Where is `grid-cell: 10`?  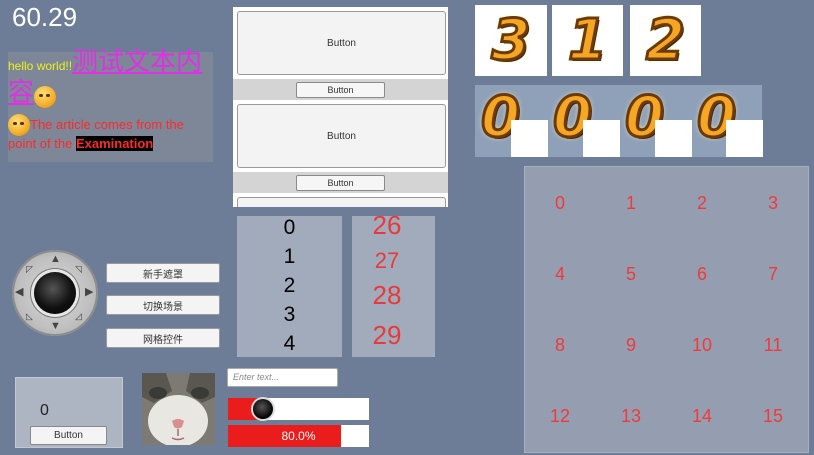
grid-cell: 10 is located at coordinates (702, 345).